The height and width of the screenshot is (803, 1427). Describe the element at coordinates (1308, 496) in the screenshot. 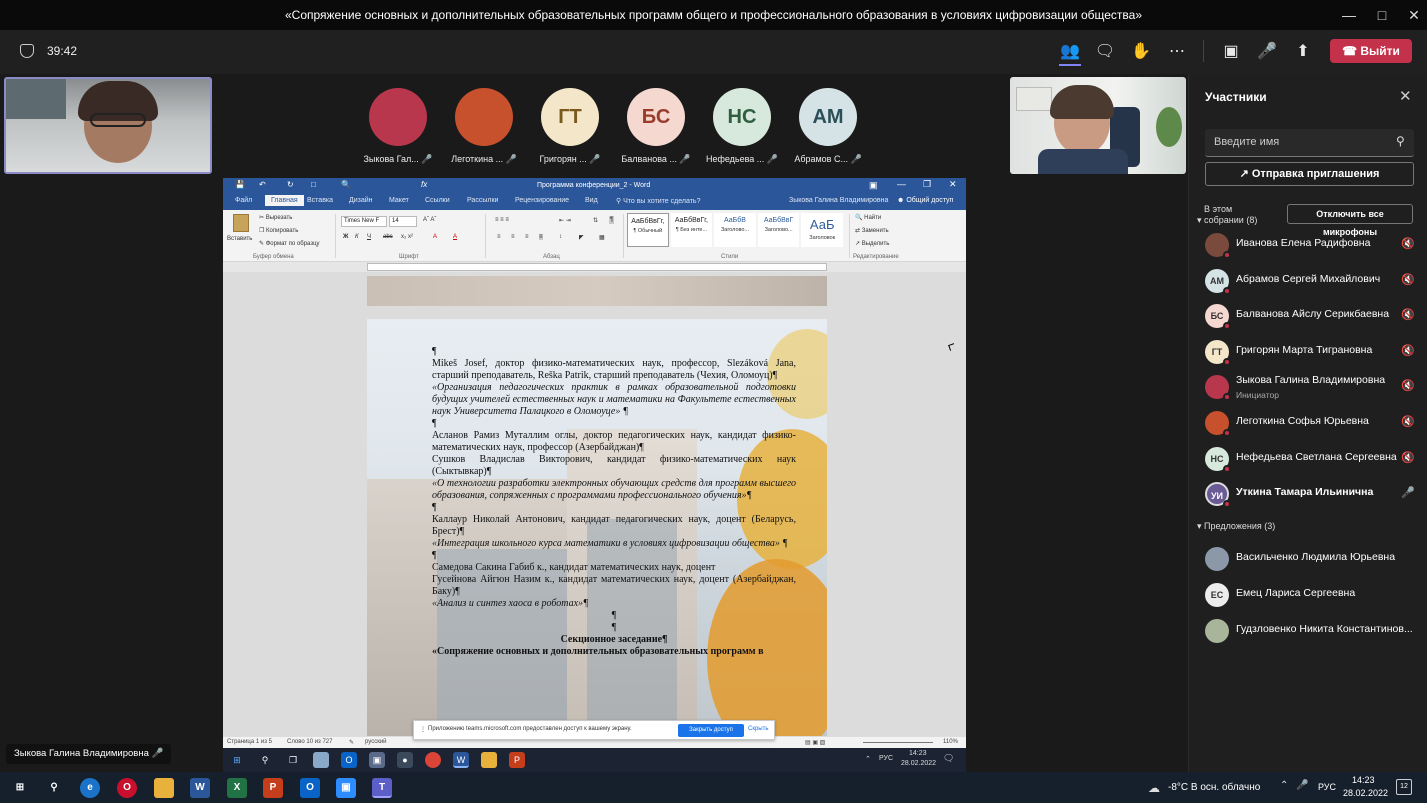

I see `participant-row: УИ Уткина Тамара Ильинична 🎤` at that location.